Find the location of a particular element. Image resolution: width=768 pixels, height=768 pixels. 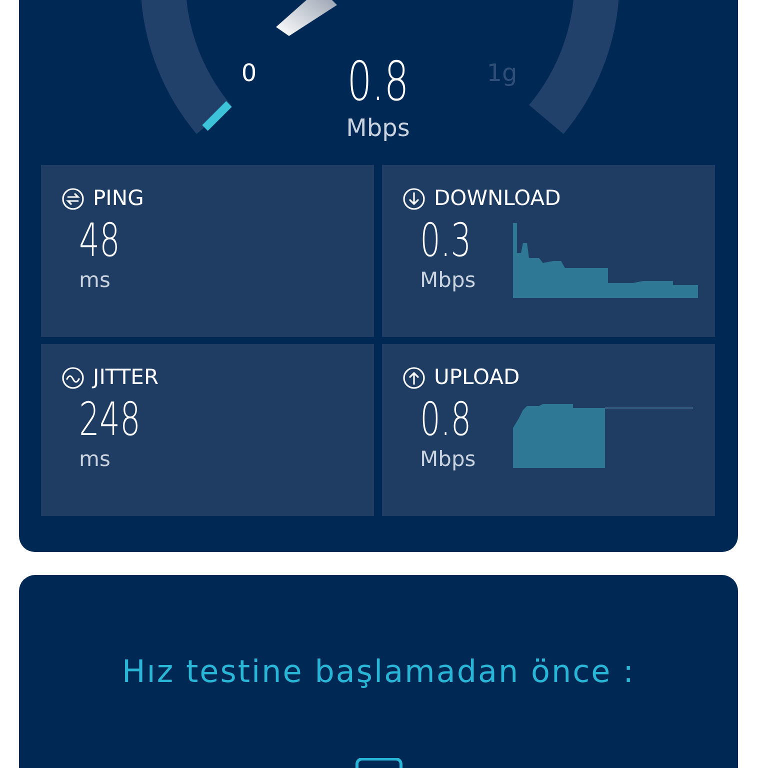

speed-value: 0.8 is located at coordinates (378, 82).